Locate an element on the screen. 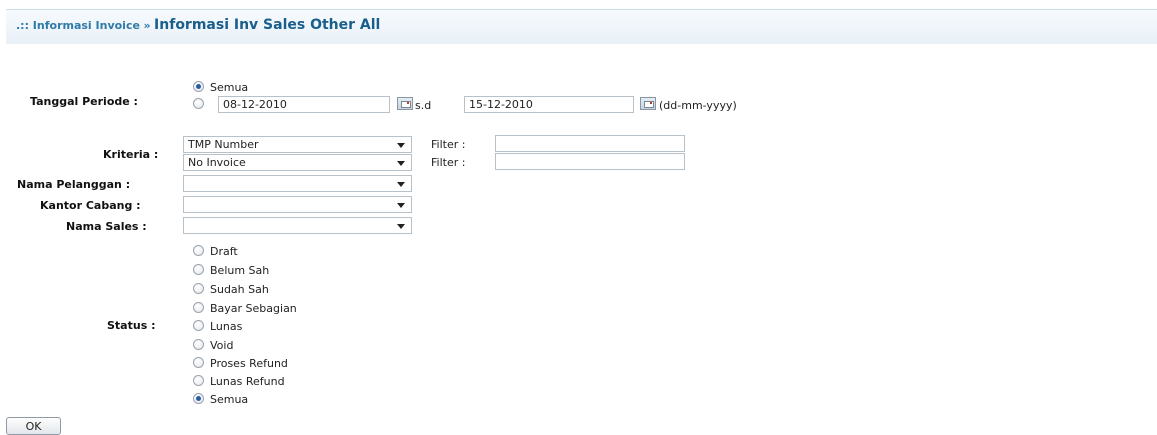  date-range-separator: s.d is located at coordinates (423, 105).